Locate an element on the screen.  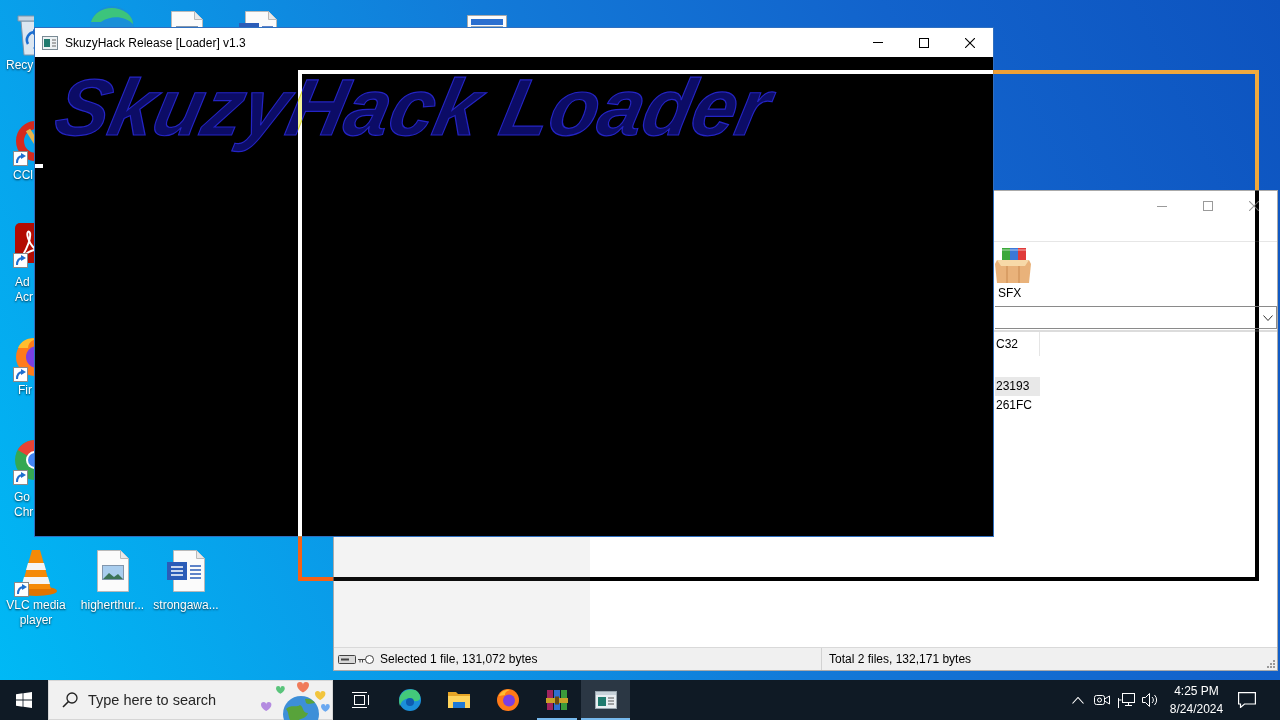
table-cell-text: 261FC is located at coordinates (1014, 405).